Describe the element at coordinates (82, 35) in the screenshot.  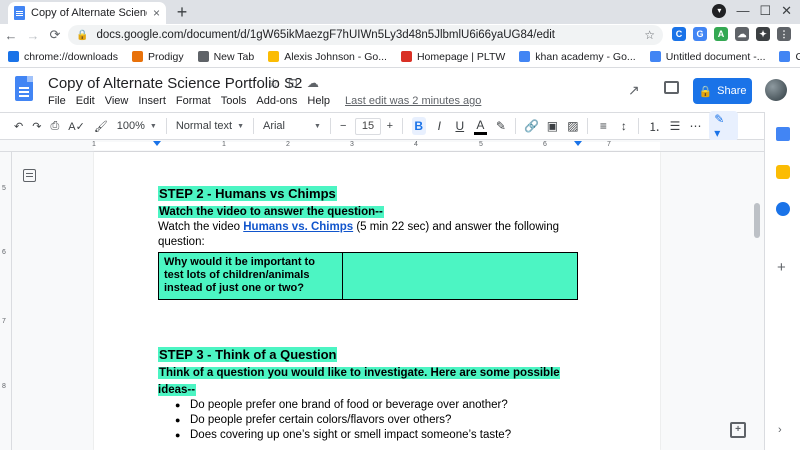
I see `lock-icon: 🔒` at that location.